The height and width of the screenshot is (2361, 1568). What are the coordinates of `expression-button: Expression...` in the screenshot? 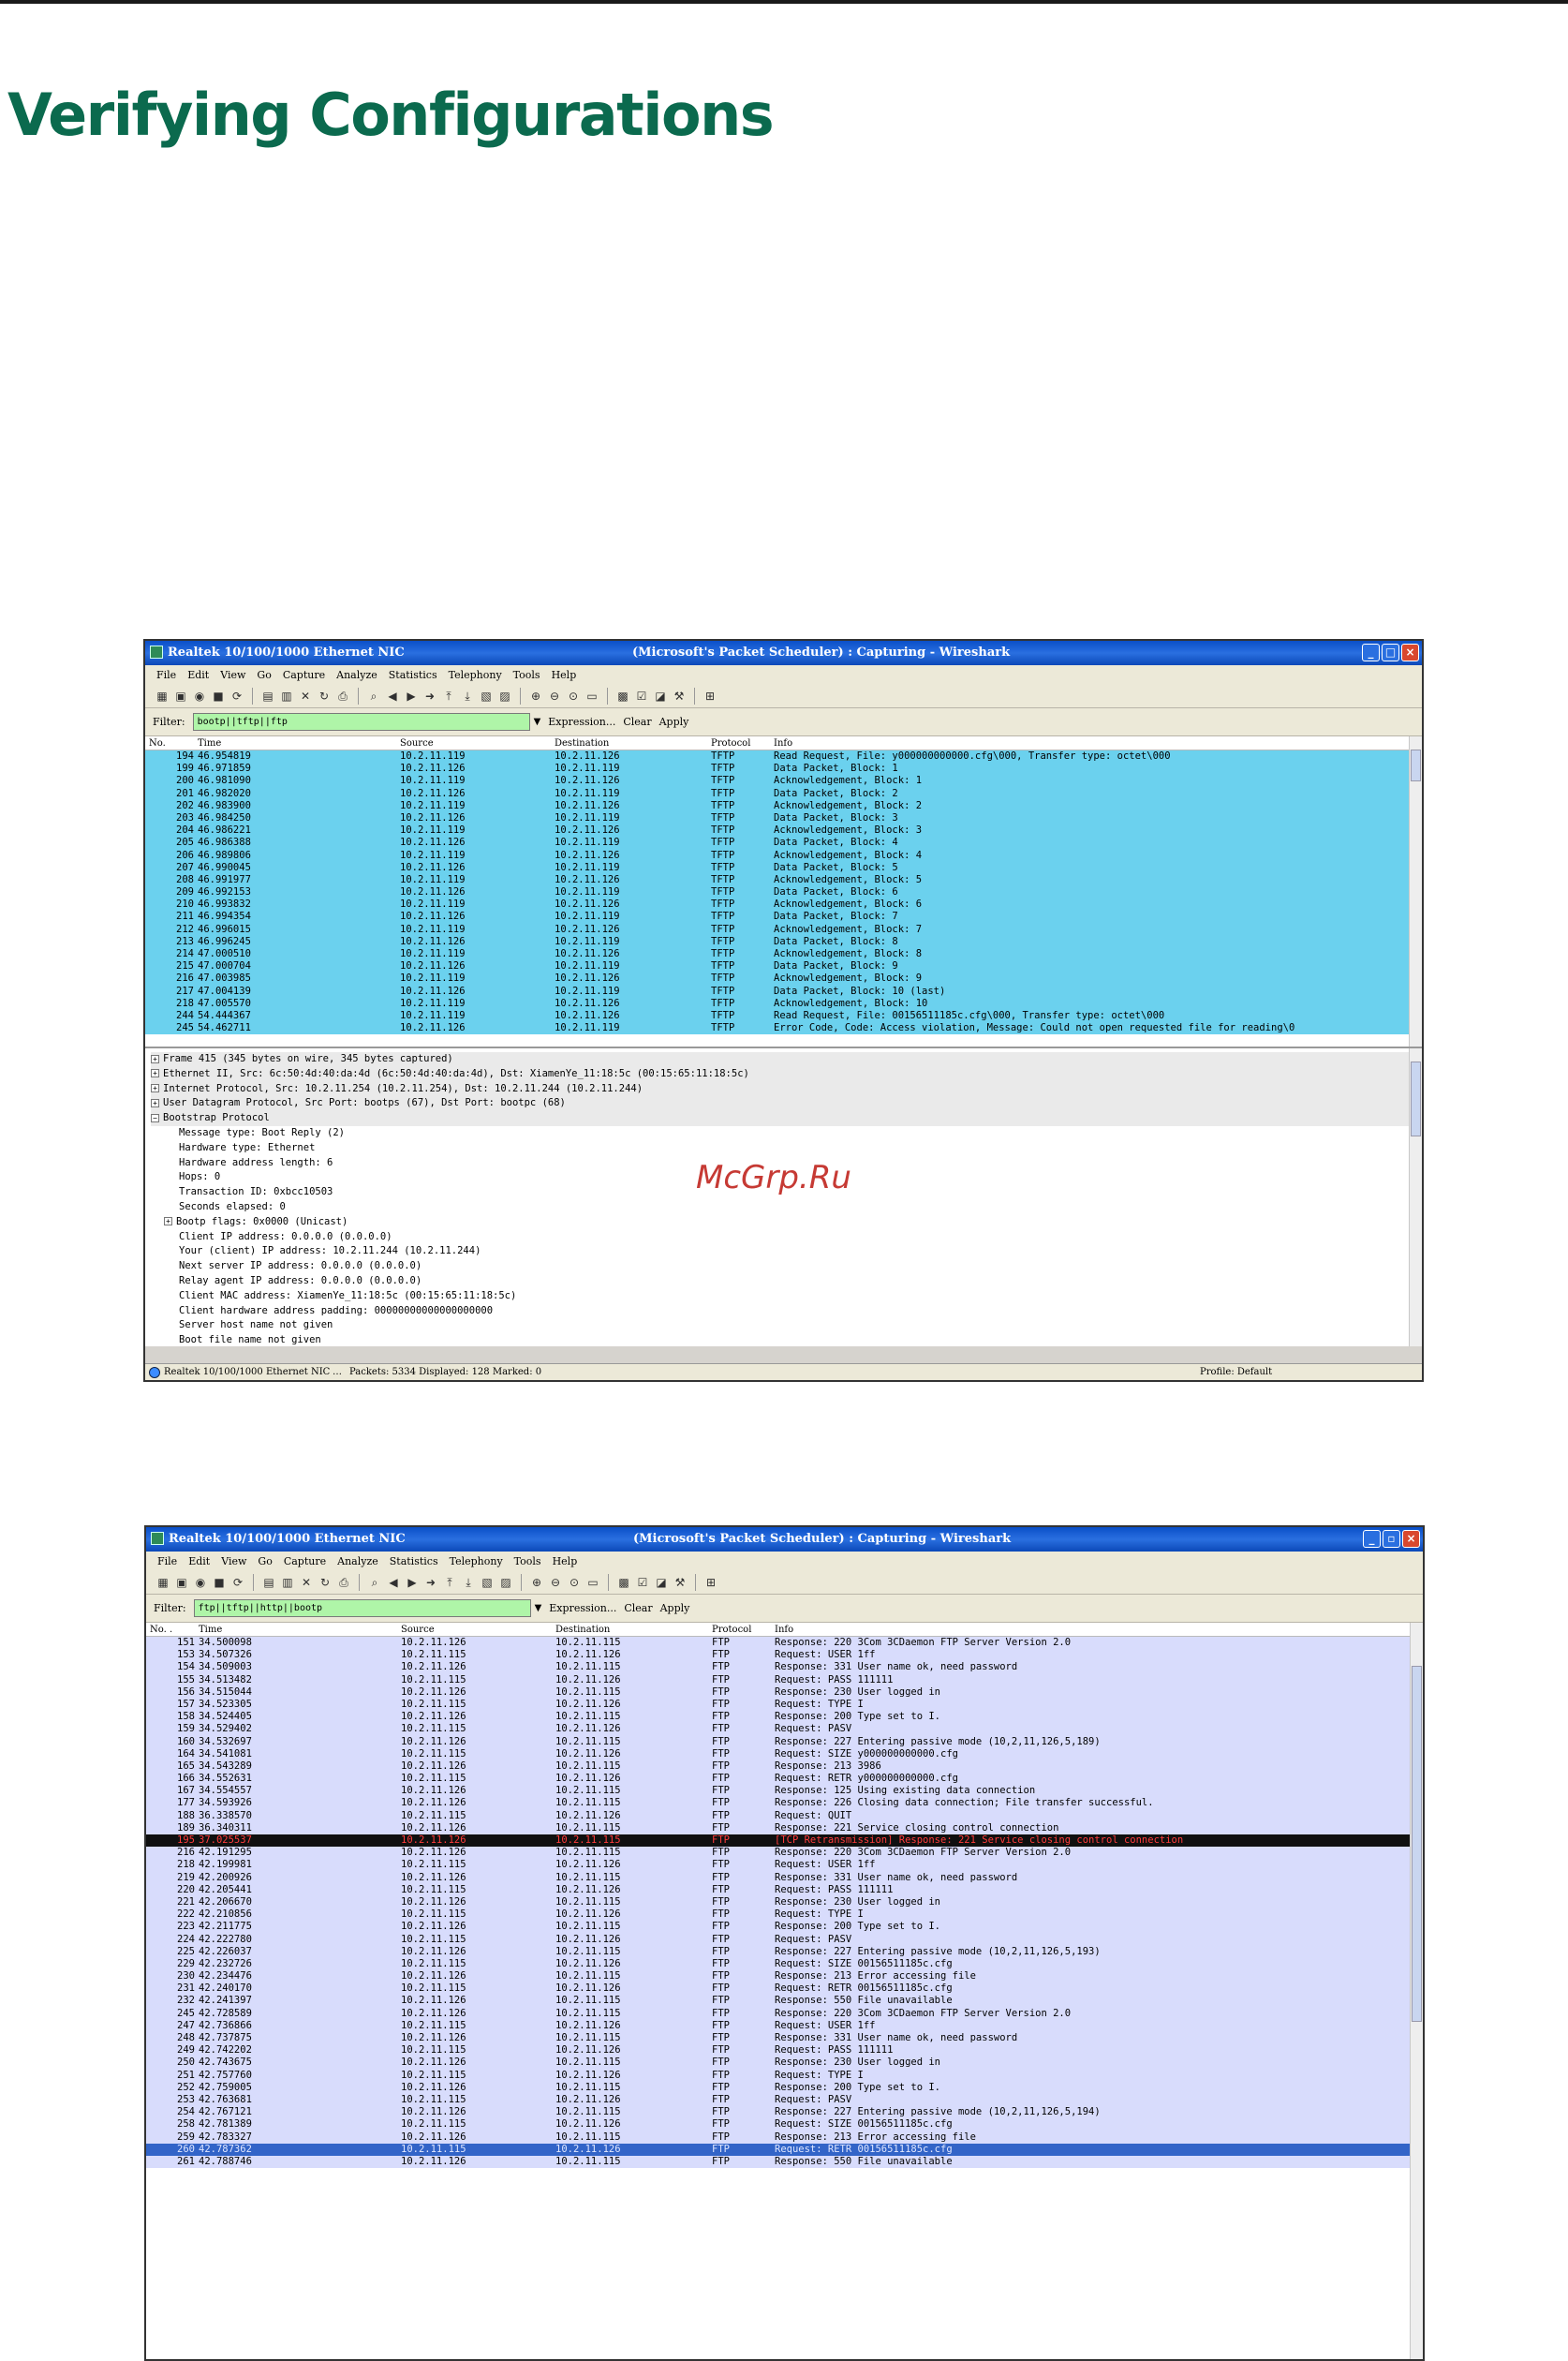 It's located at (581, 722).